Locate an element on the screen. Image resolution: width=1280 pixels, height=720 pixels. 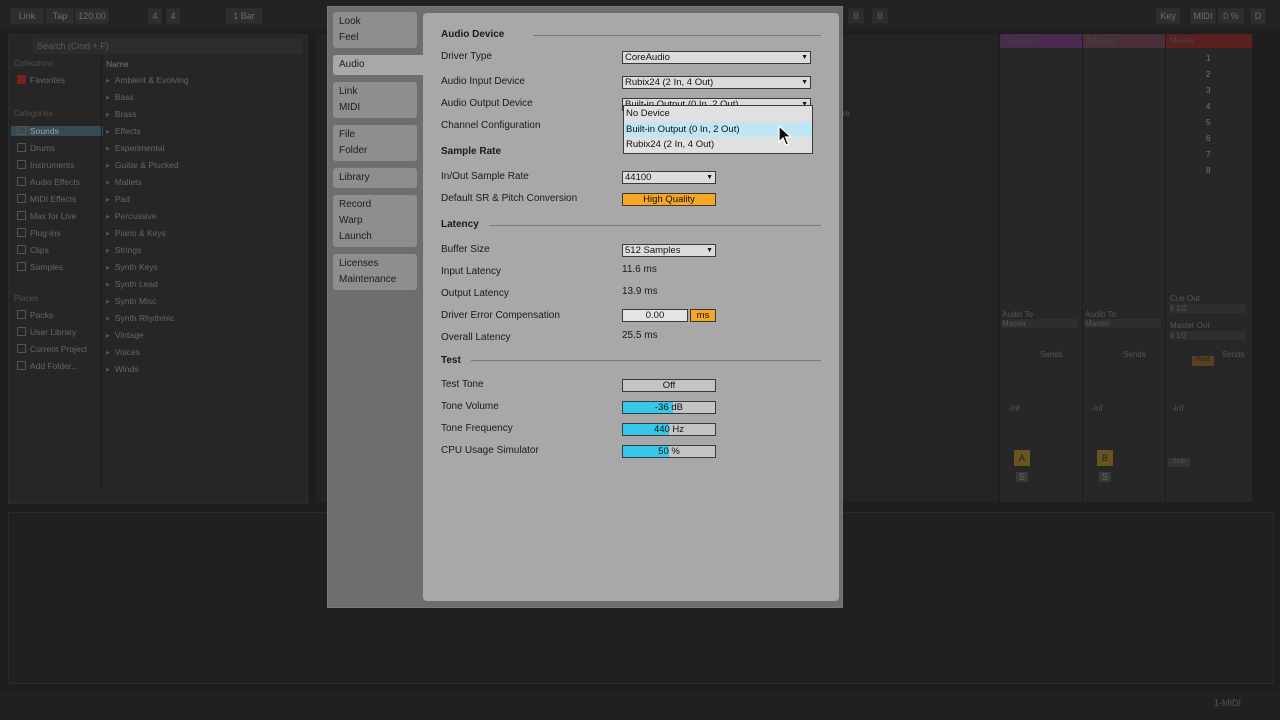
meter-denominator: 4 is located at coordinates (173, 16).